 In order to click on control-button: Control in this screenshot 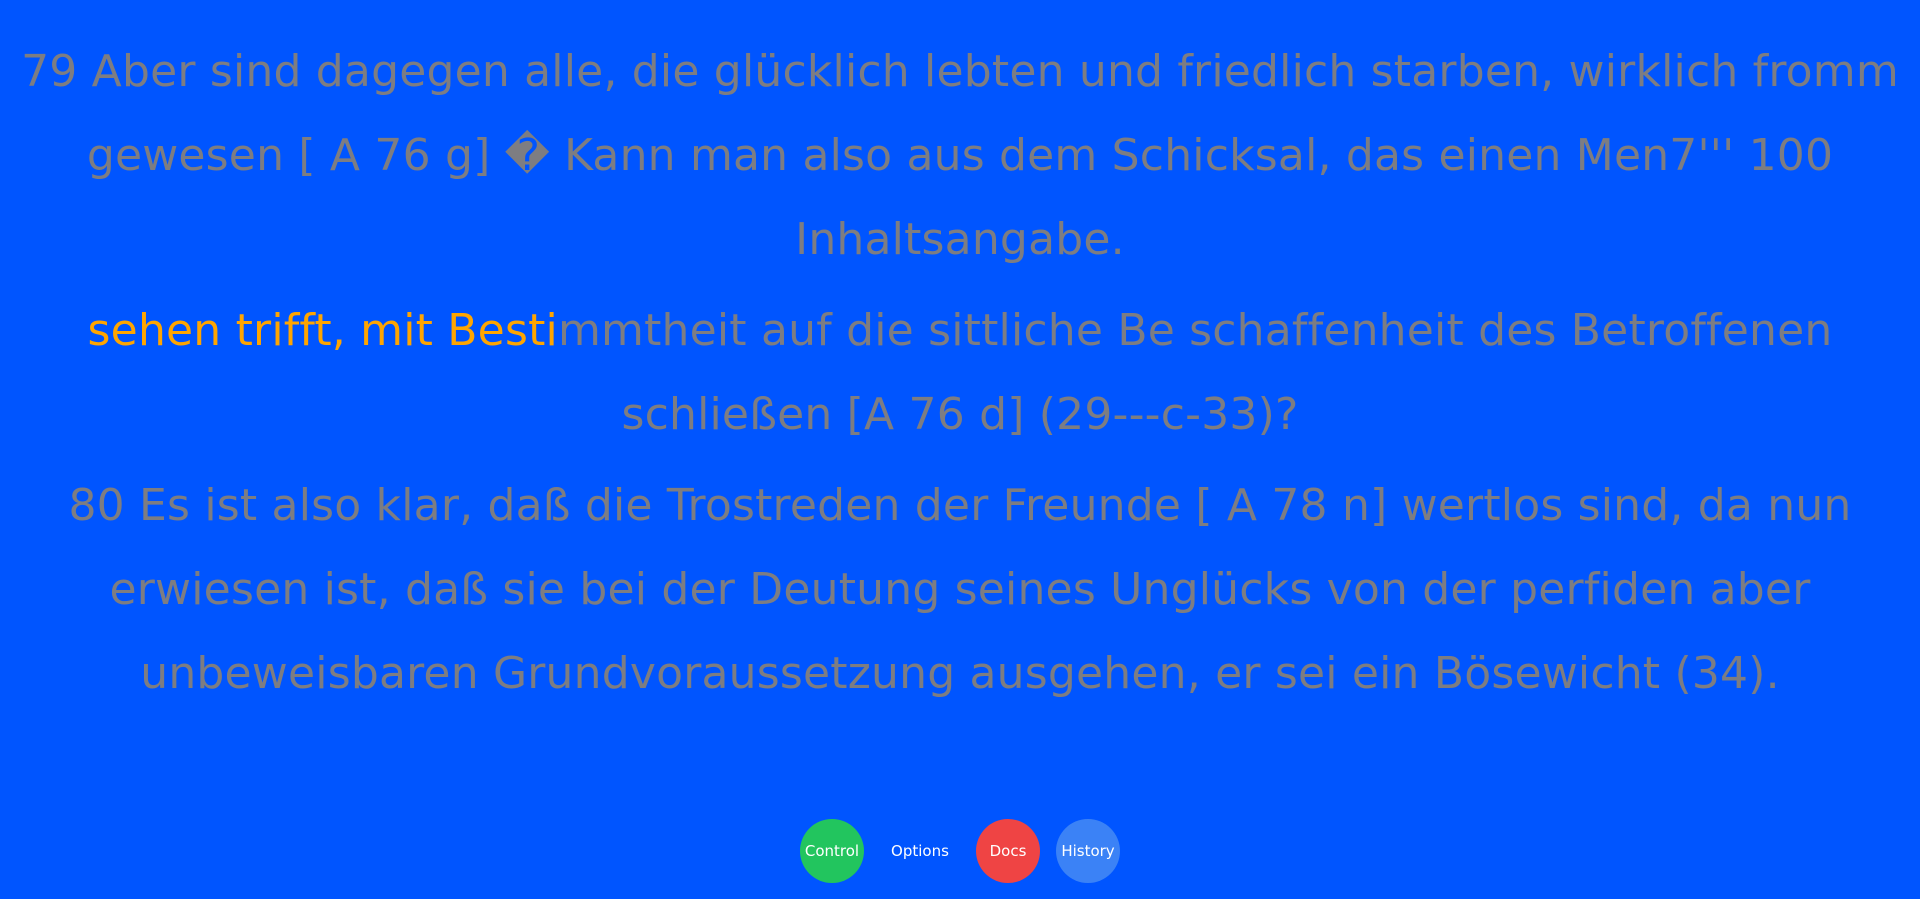, I will do `click(832, 851)`.